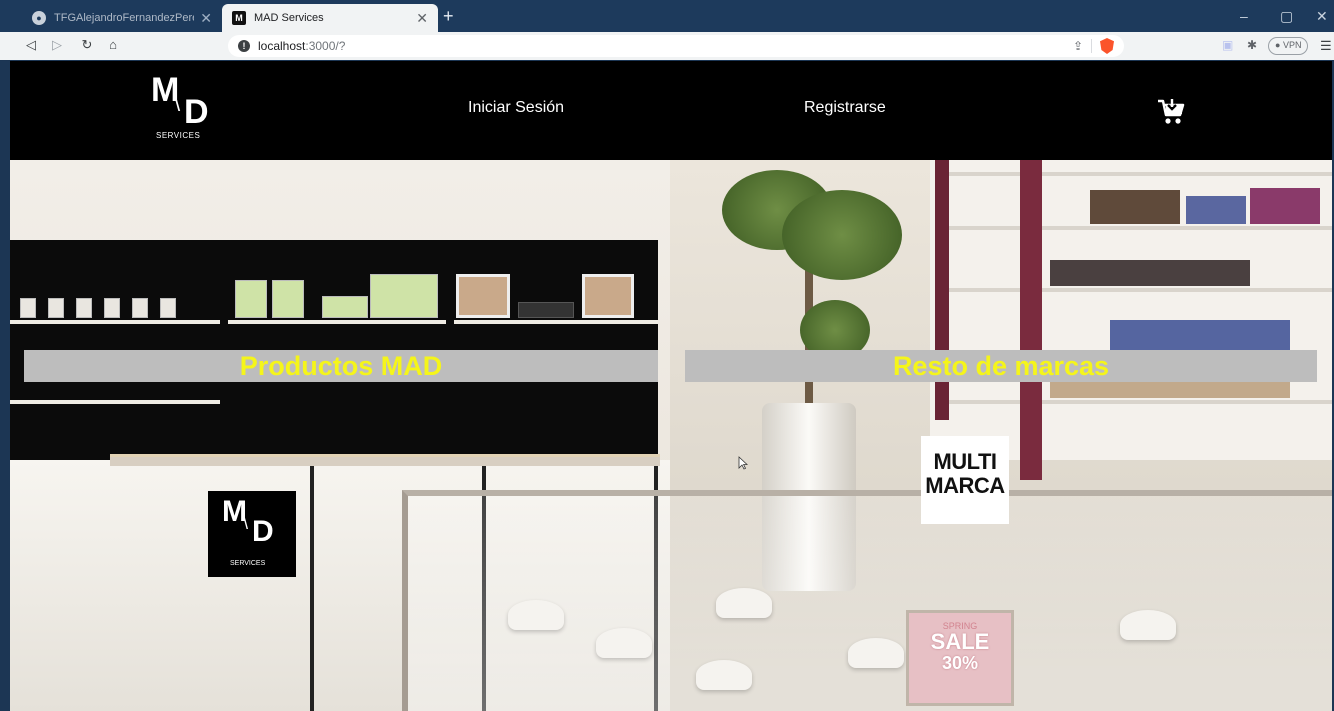 This screenshot has width=1334, height=711. Describe the element at coordinates (31, 45) in the screenshot. I see `back-icon: ◁` at that location.